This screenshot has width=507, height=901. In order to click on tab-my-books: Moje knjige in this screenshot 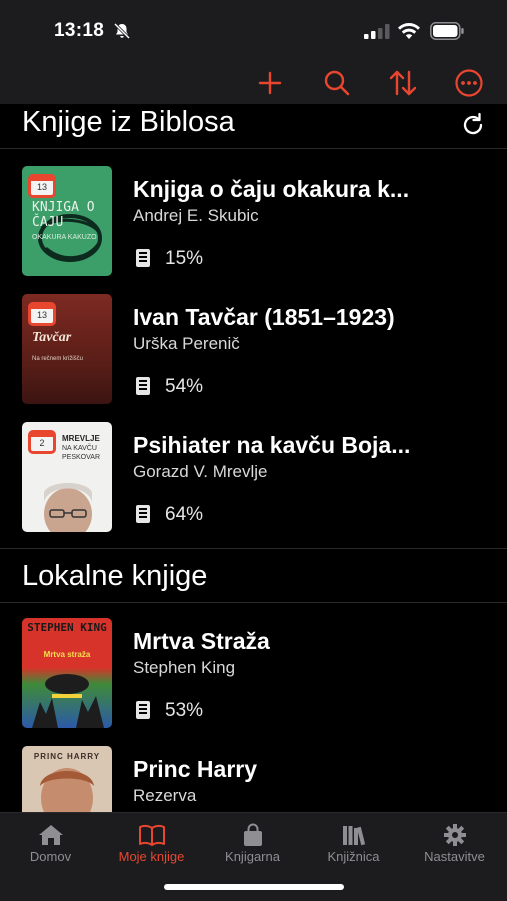, I will do `click(151, 844)`.